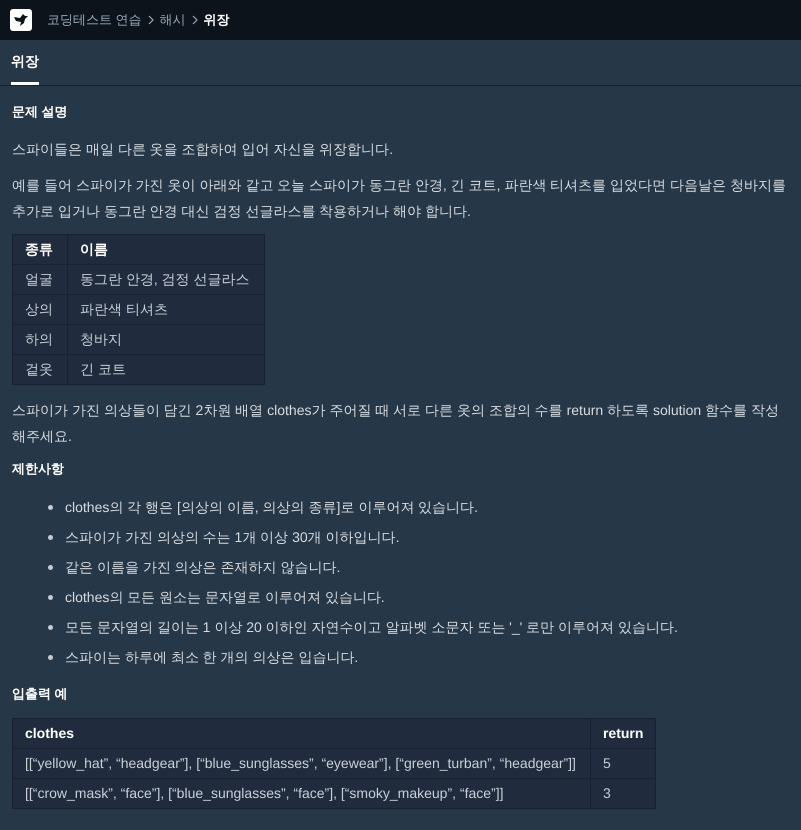 The width and height of the screenshot is (801, 830). Describe the element at coordinates (166, 249) in the screenshot. I see `table-header-cell: 이름` at that location.